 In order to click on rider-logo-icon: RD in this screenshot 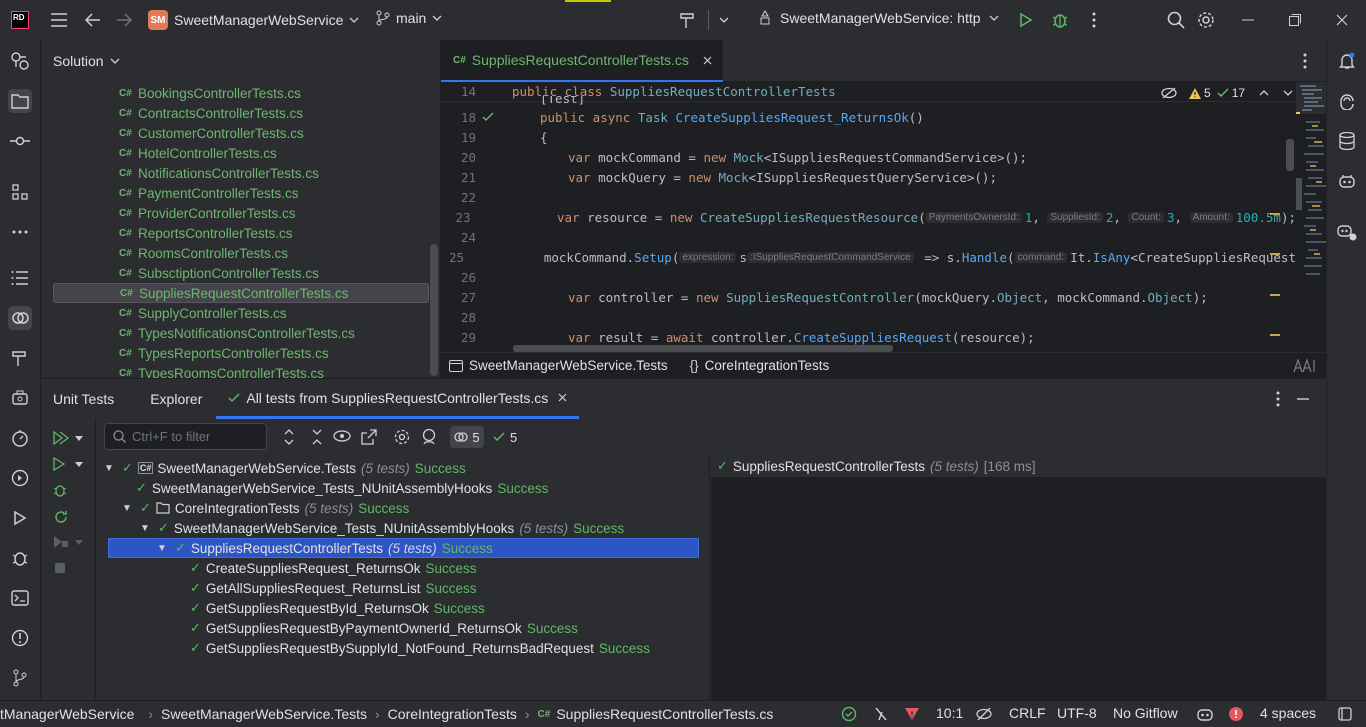, I will do `click(20, 20)`.